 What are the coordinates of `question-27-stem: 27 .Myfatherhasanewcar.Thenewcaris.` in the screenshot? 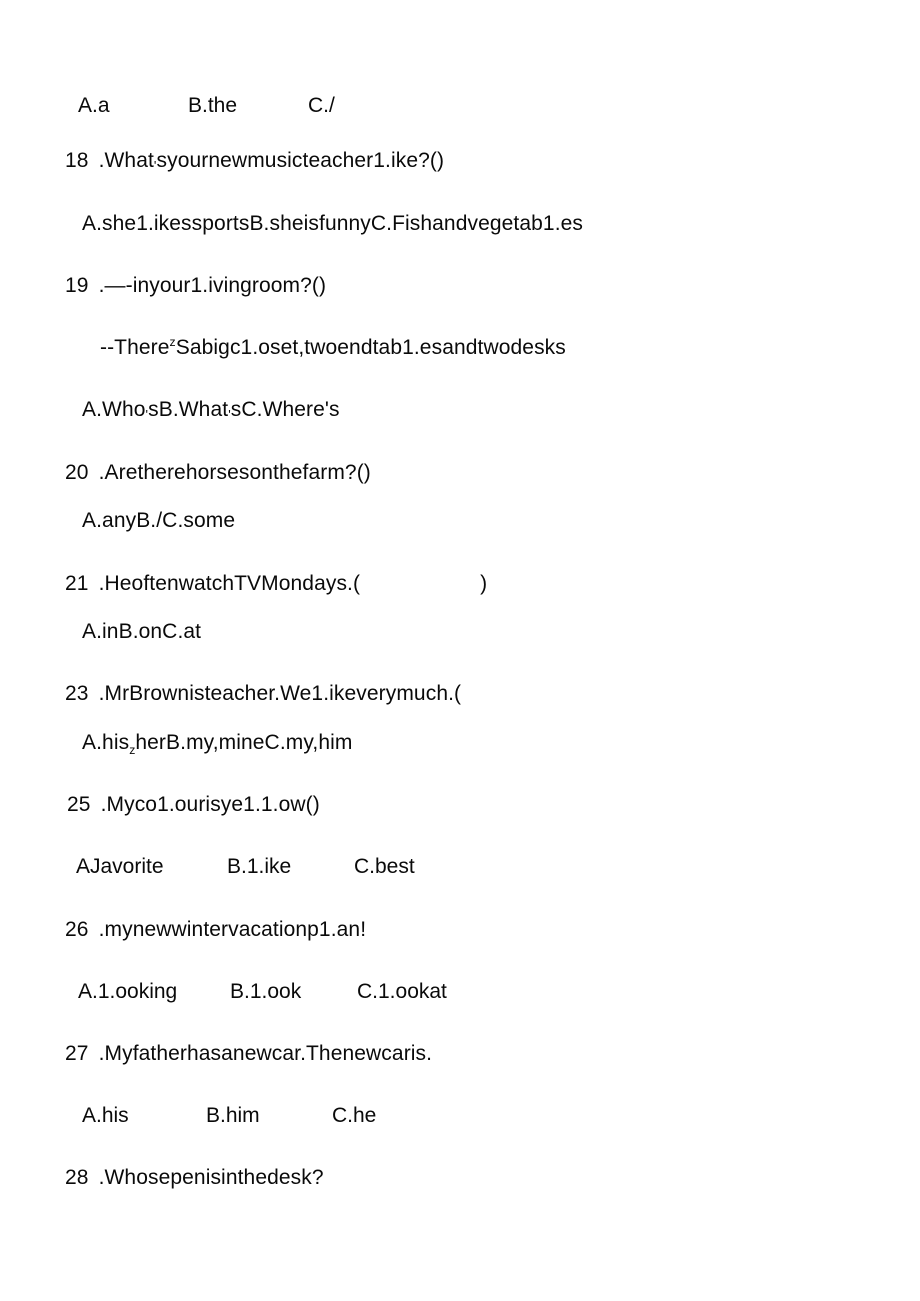 It's located at (248, 1053).